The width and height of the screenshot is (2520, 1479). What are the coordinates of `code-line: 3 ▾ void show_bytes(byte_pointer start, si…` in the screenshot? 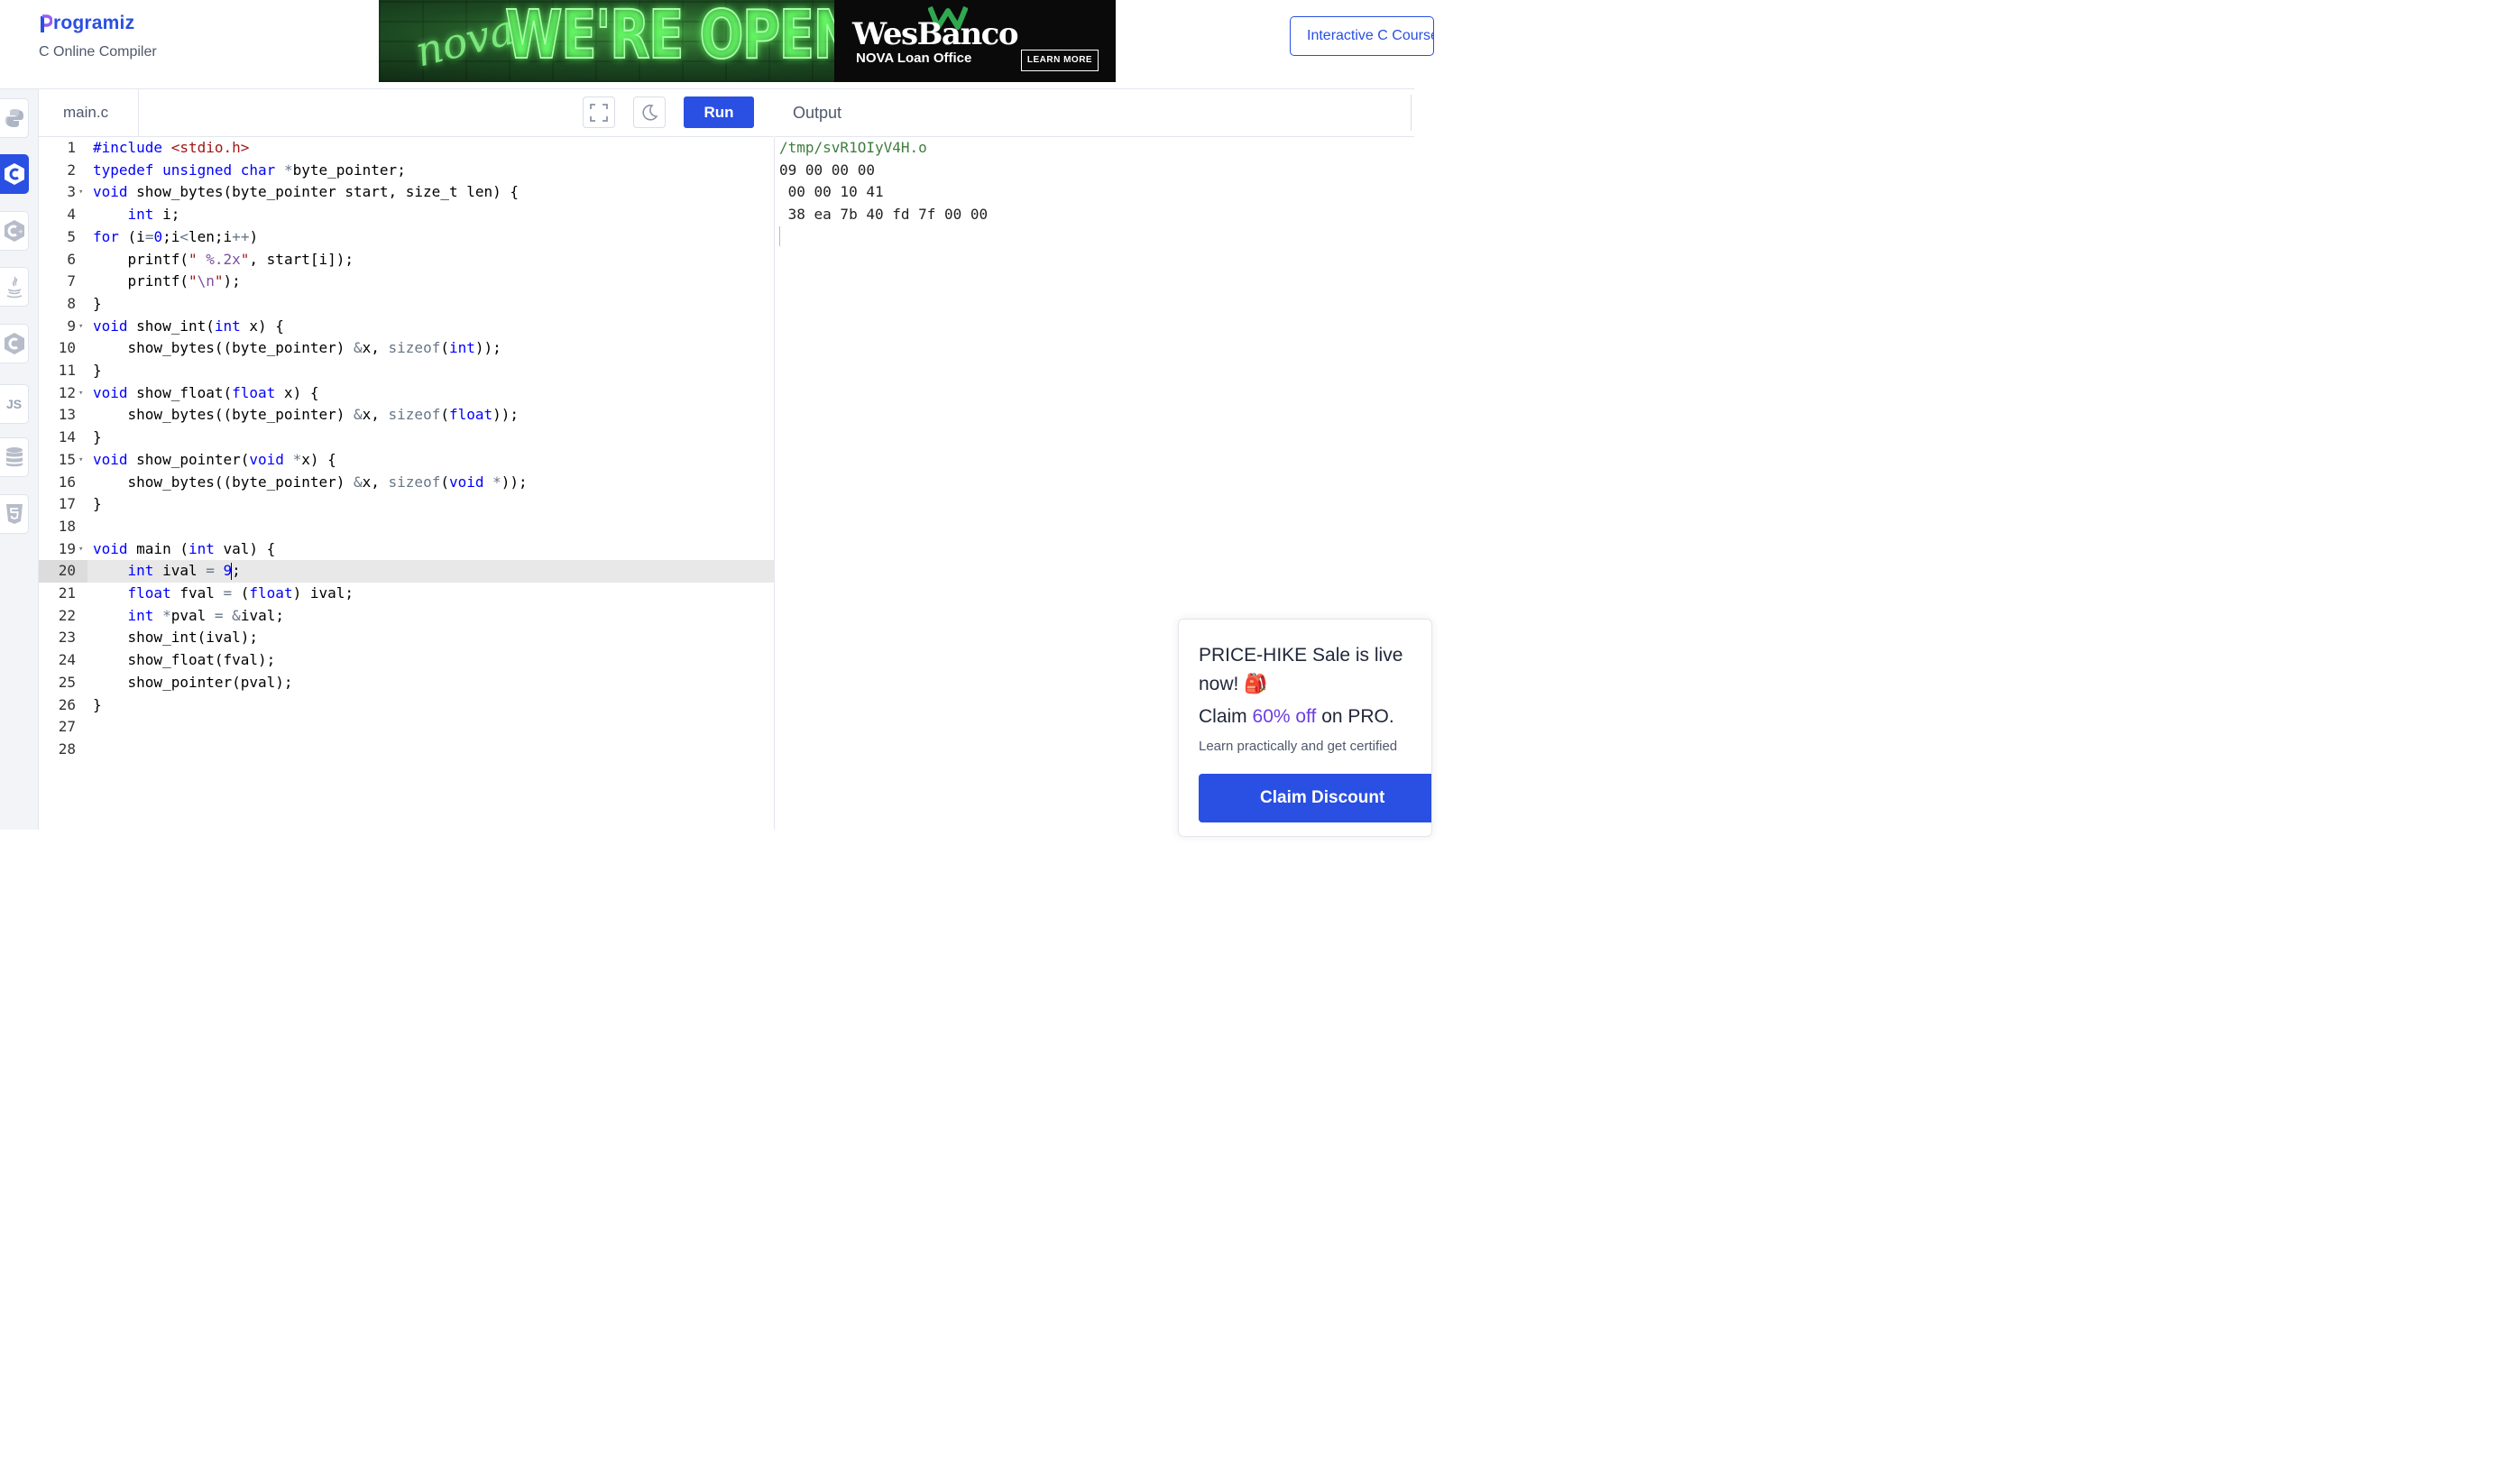 It's located at (406, 193).